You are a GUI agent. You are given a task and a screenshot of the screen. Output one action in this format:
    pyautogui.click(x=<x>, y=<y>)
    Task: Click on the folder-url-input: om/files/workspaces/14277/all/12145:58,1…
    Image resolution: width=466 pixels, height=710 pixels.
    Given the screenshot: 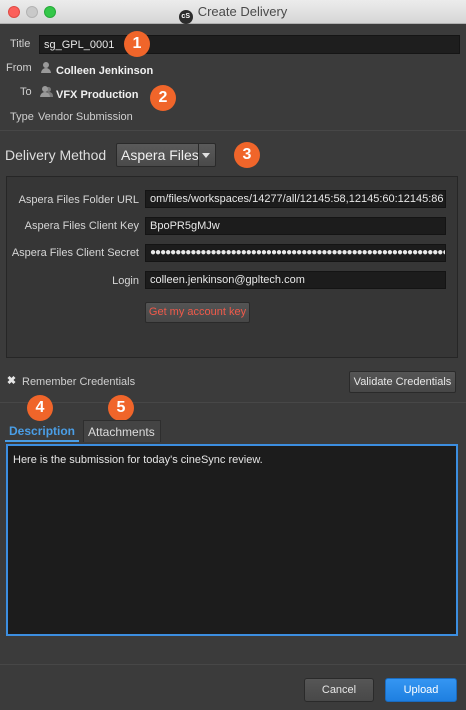 What is the action you would take?
    pyautogui.click(x=295, y=199)
    